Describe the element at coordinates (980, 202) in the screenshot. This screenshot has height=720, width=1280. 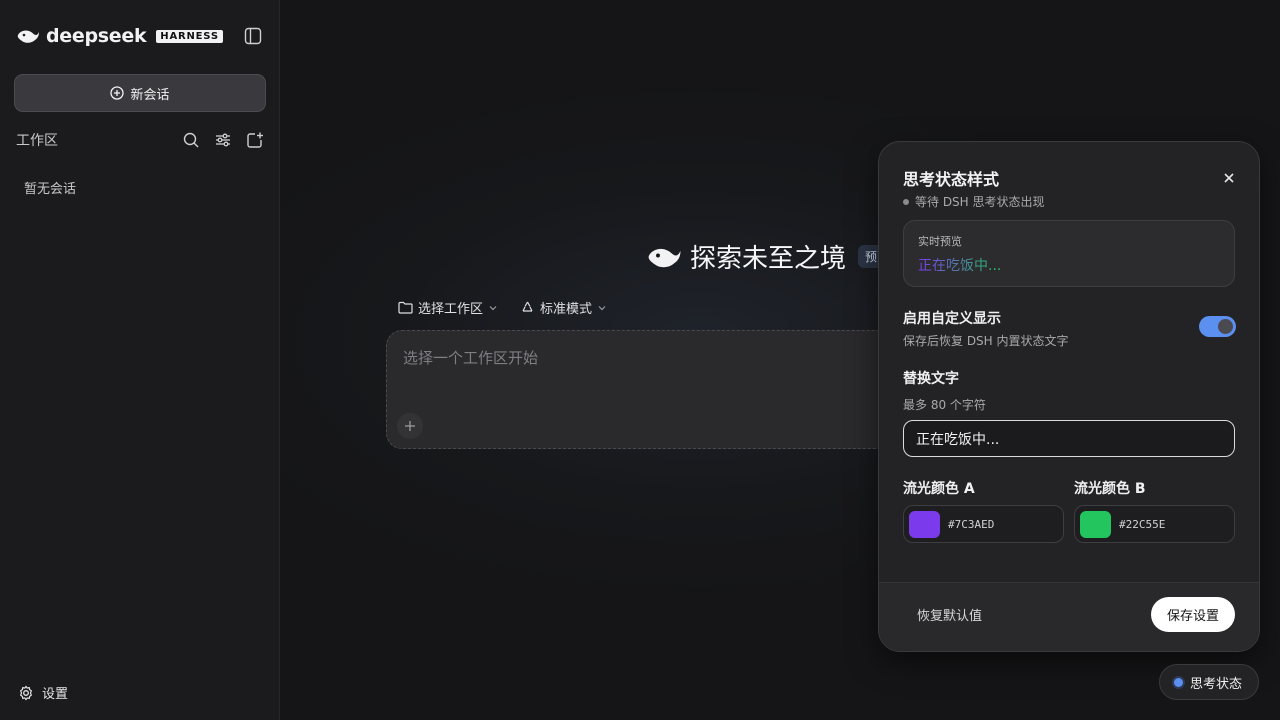
I see `panel-status-text: 等待 DSH 思考状态出现` at that location.